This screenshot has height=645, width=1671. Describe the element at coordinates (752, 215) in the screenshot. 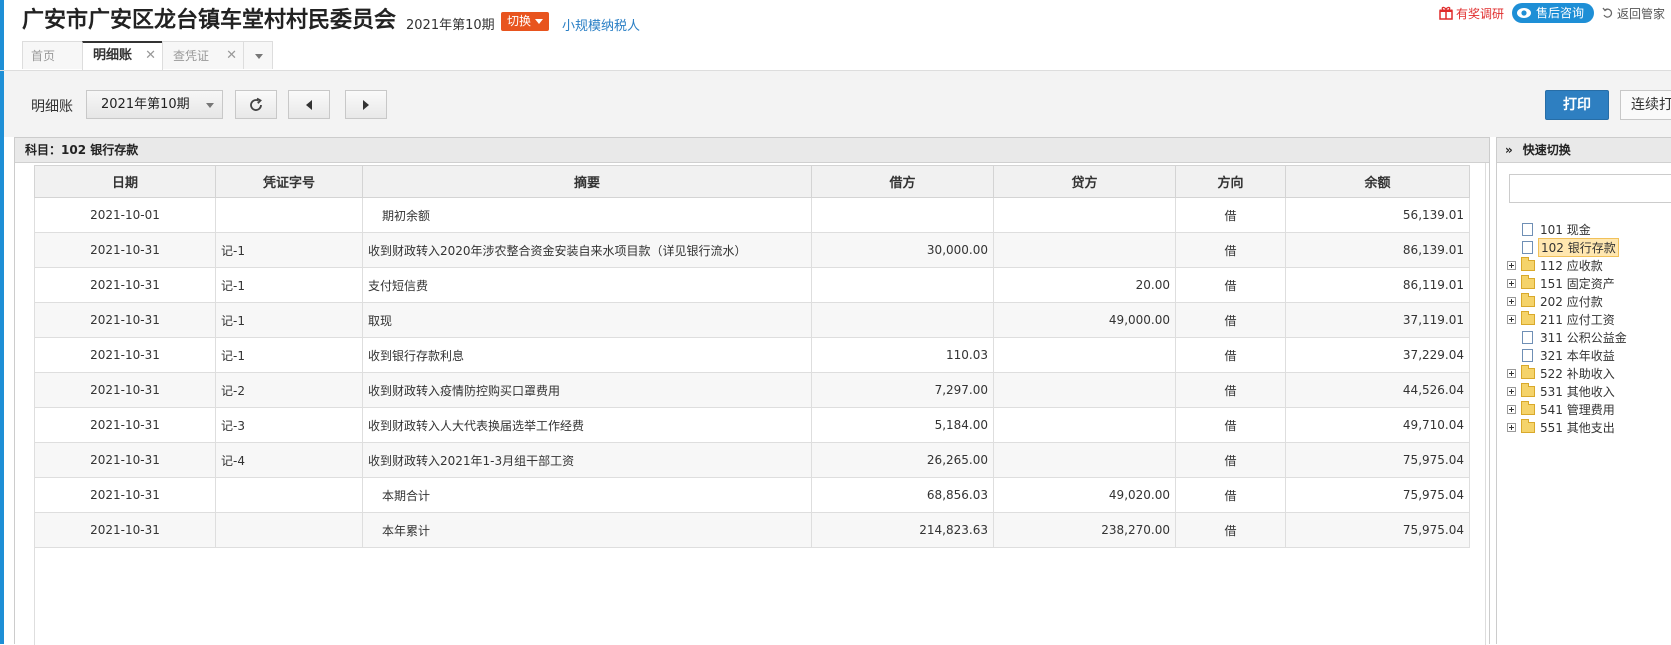

I see `table-row: 2021-10-01 期初余额 借 56,139.01` at that location.